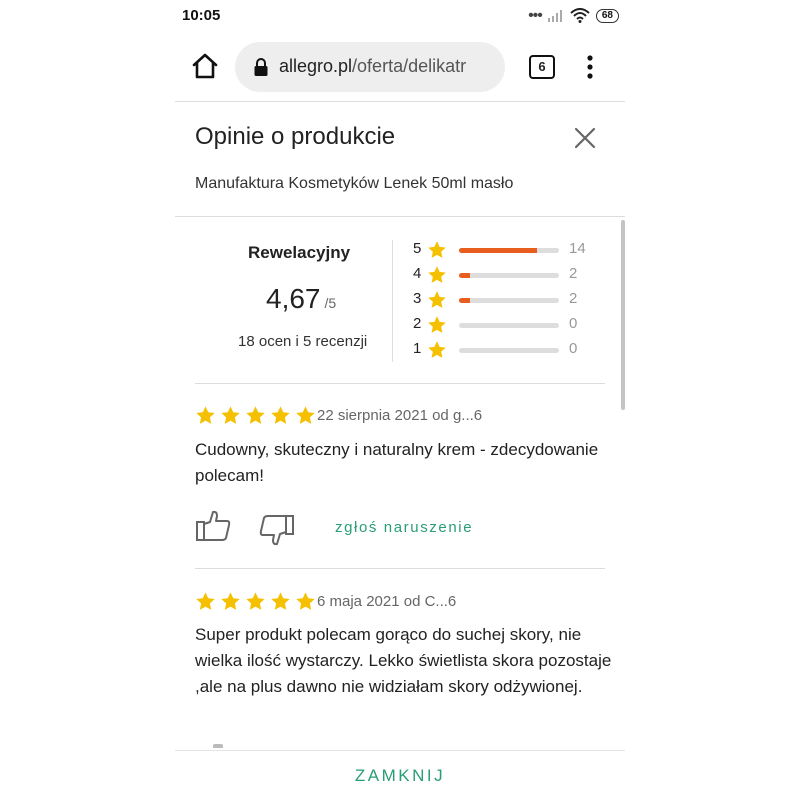  I want to click on rating-score-value: 4,67, so click(293, 298).